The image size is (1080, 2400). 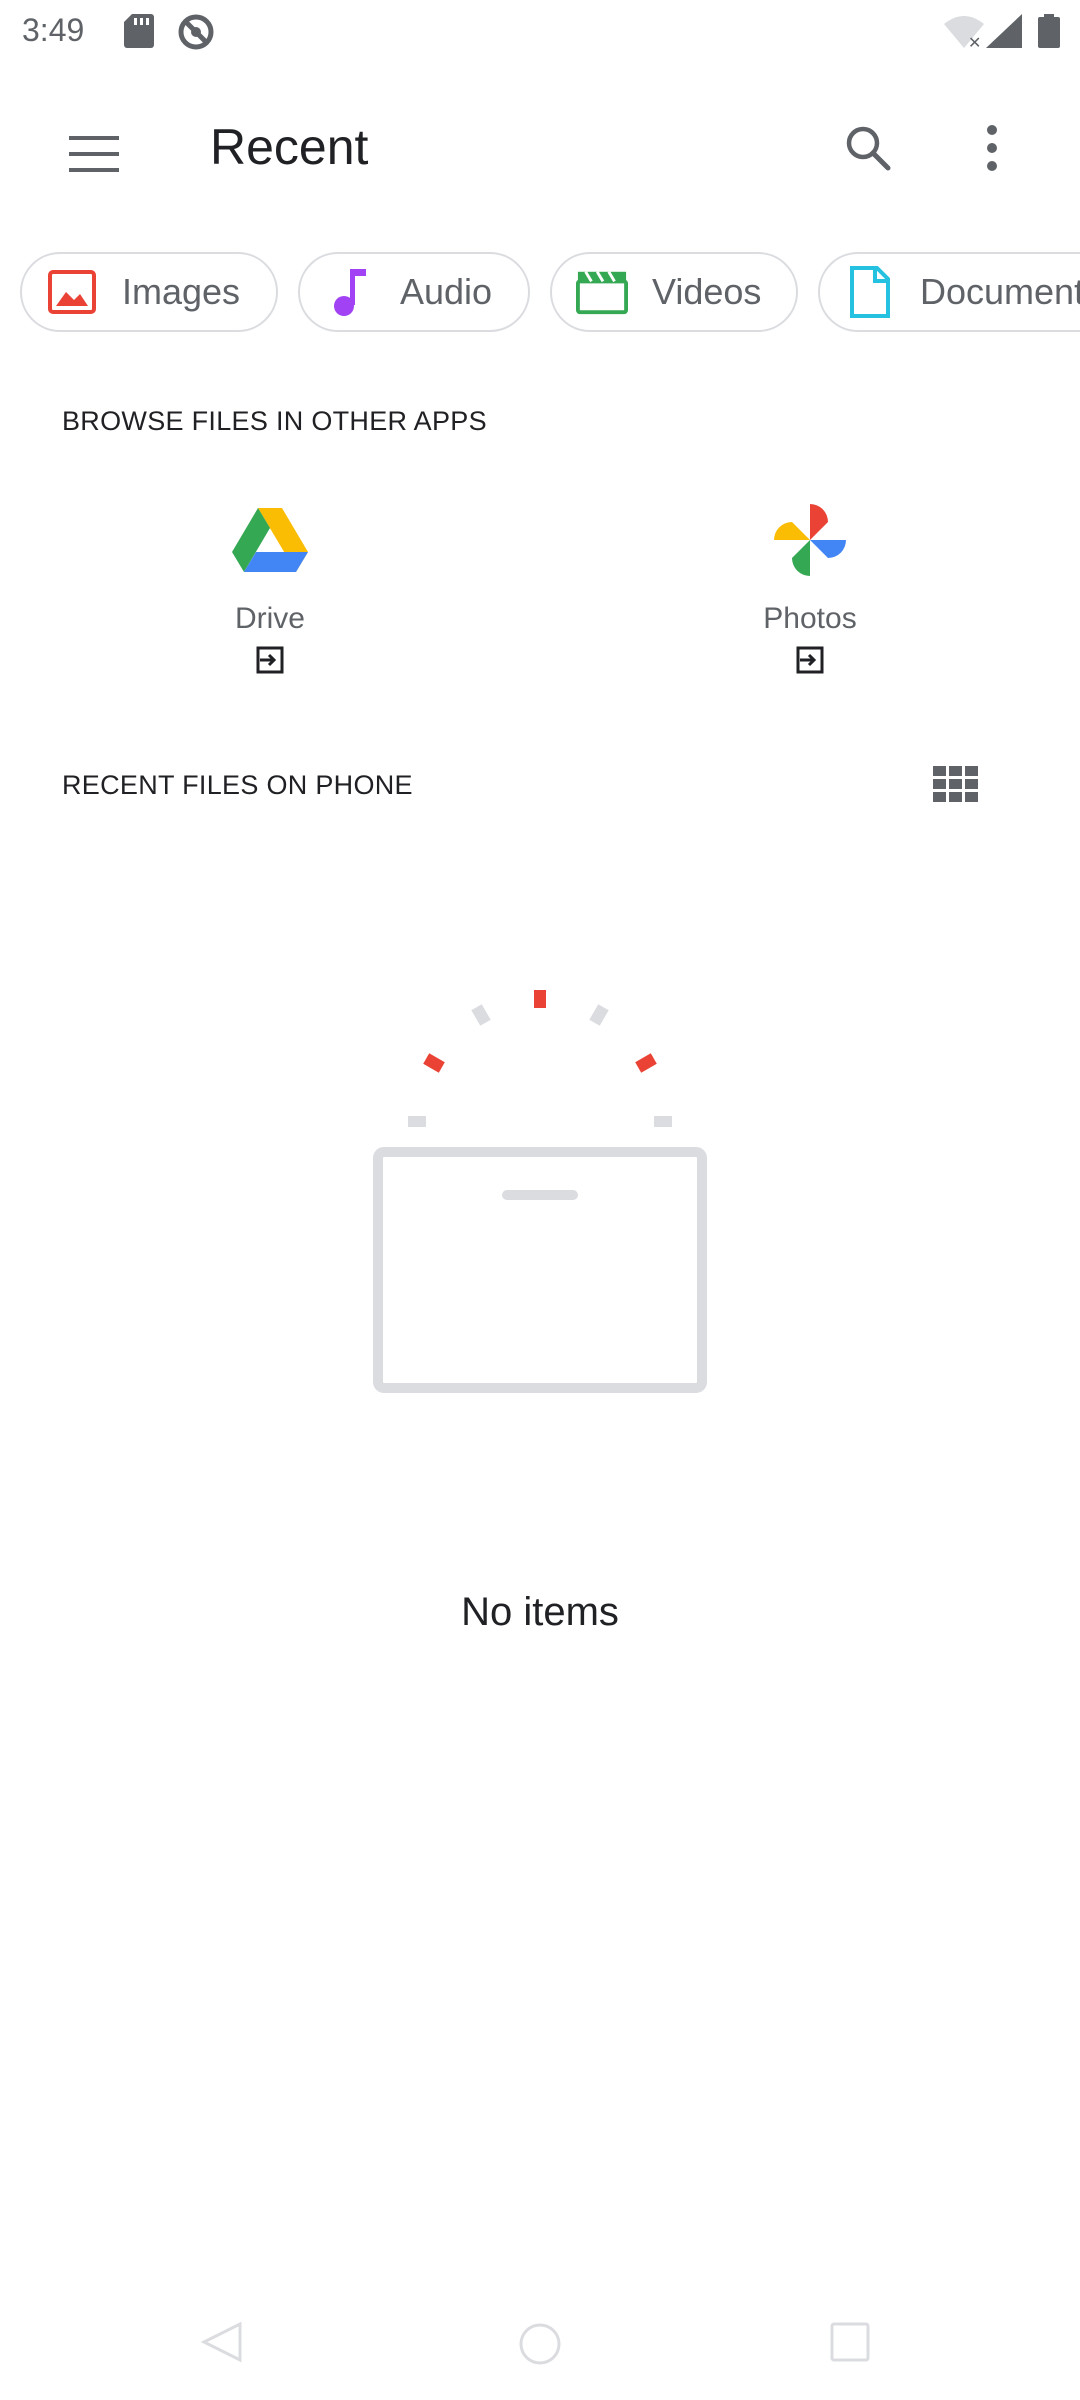 I want to click on system-nav-bar, so click(x=540, y=2350).